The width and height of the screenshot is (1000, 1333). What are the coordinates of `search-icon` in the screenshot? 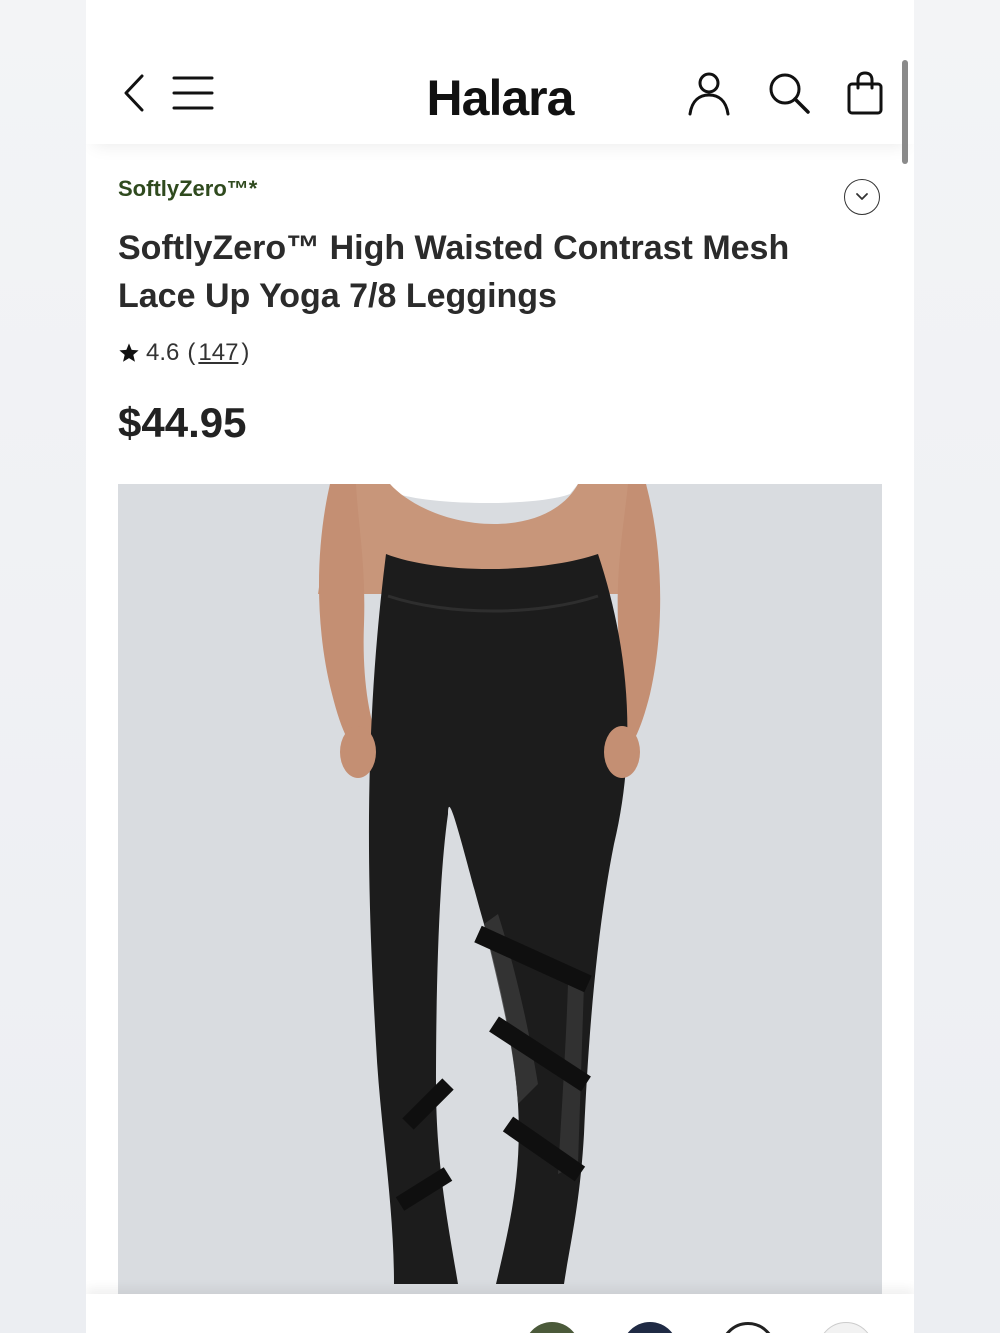 It's located at (789, 93).